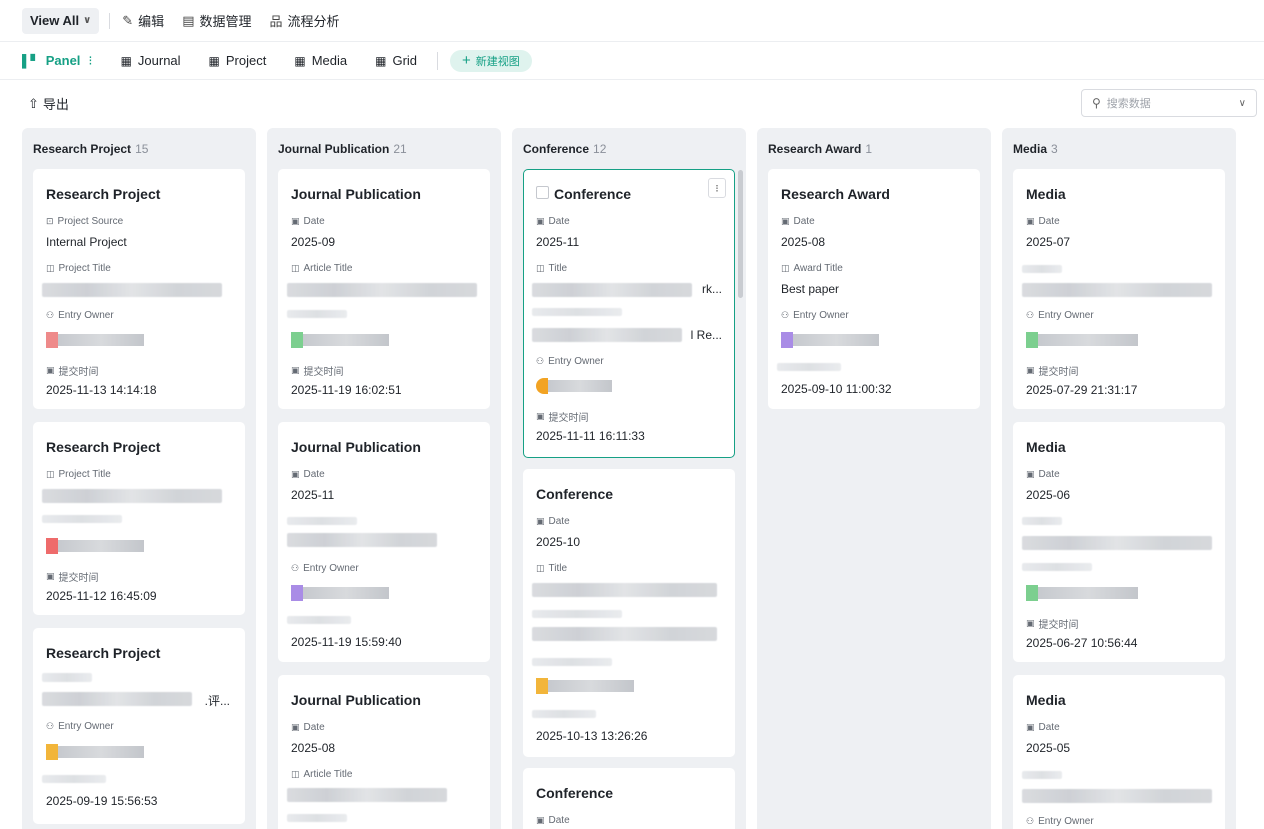 Image resolution: width=1264 pixels, height=829 pixels. Describe the element at coordinates (61, 20) in the screenshot. I see `view-all-dropdown: View All ∨` at that location.